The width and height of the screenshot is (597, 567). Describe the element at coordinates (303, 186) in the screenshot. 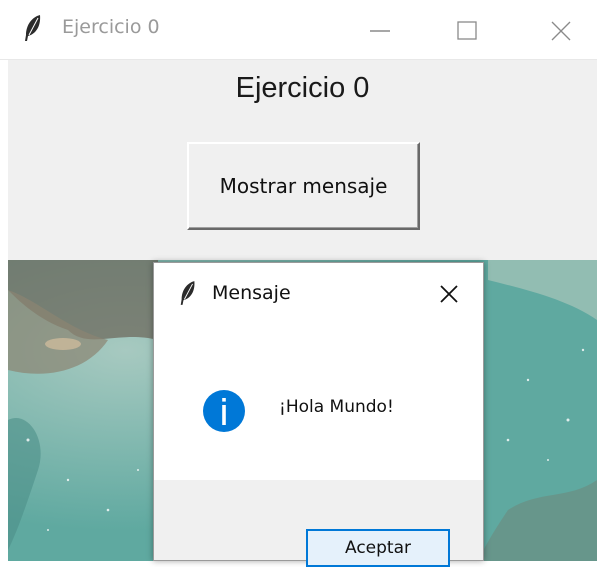

I see `show-message-button: Mostrar mensaje` at that location.